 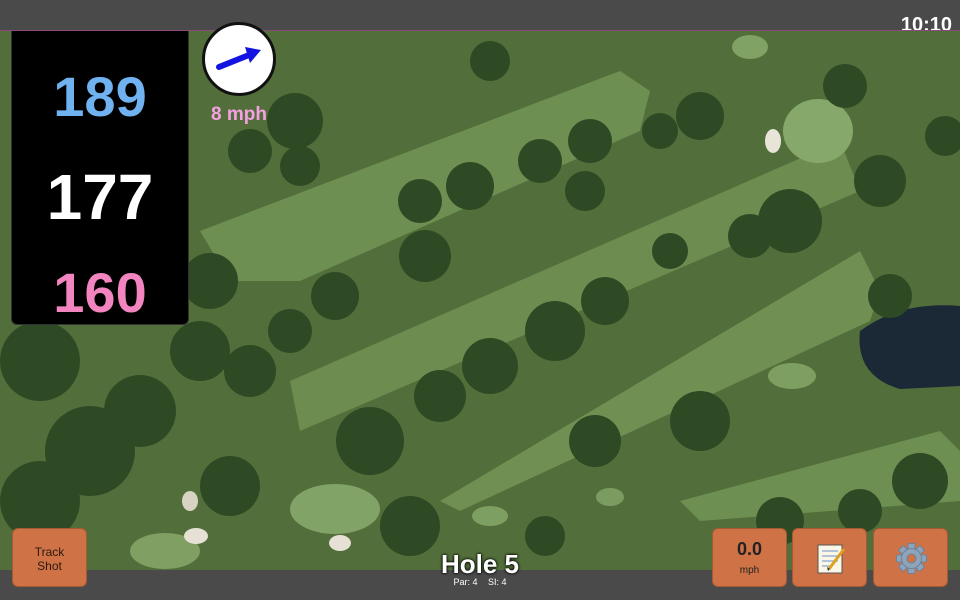 I want to click on settings-button, so click(x=910, y=557).